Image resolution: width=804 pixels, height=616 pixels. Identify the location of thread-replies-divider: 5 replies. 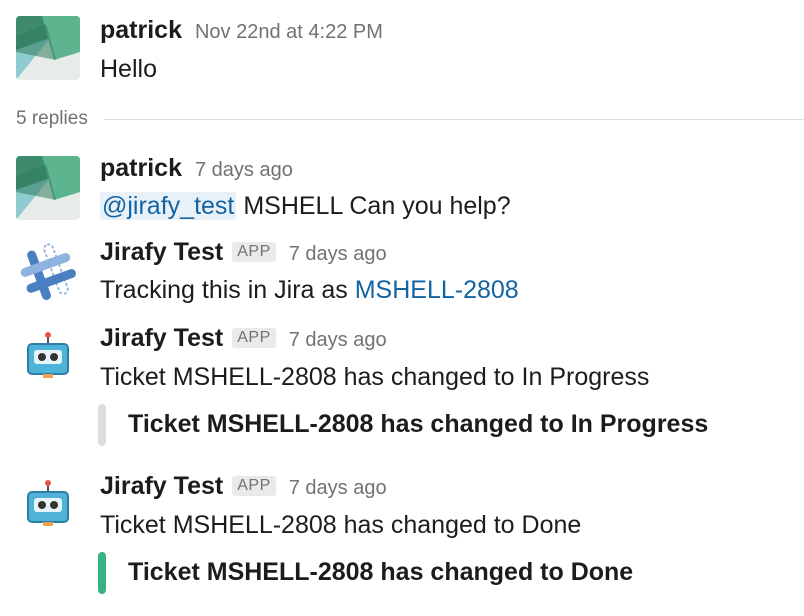
(410, 119).